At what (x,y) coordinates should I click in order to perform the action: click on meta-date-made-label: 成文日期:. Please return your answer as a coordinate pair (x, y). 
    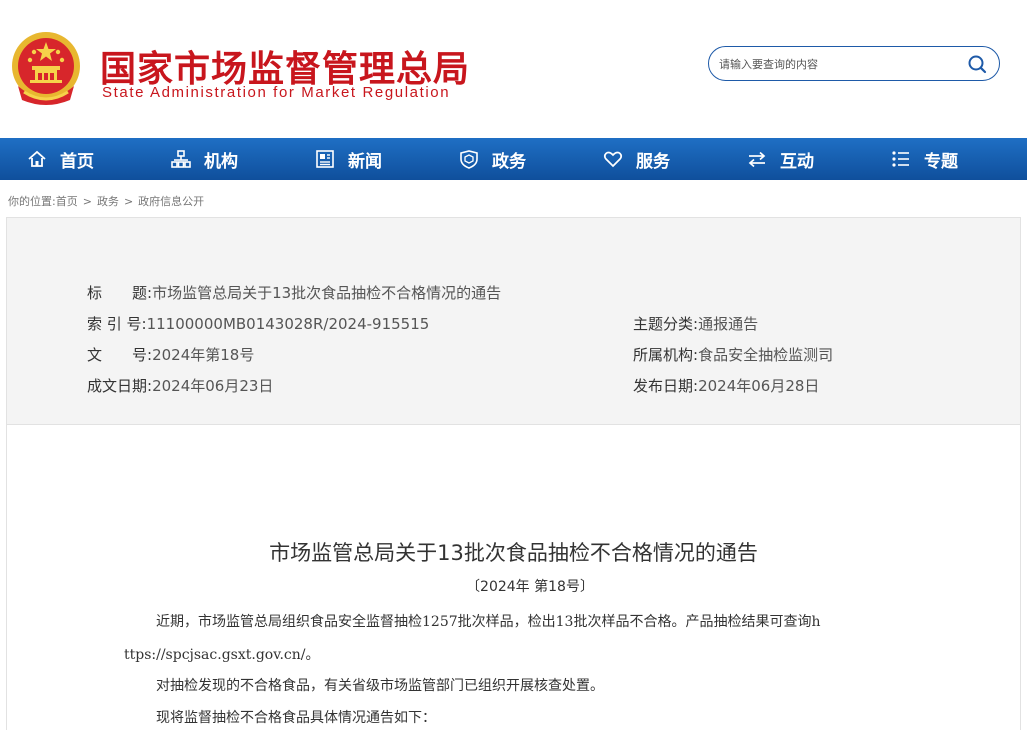
    Looking at the image, I should click on (120, 386).